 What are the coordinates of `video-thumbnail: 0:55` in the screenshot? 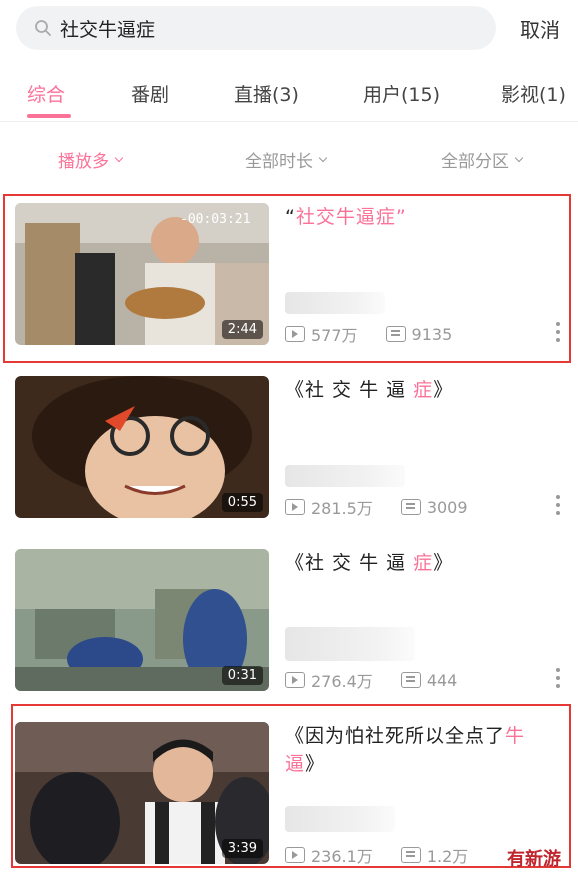 It's located at (142, 447).